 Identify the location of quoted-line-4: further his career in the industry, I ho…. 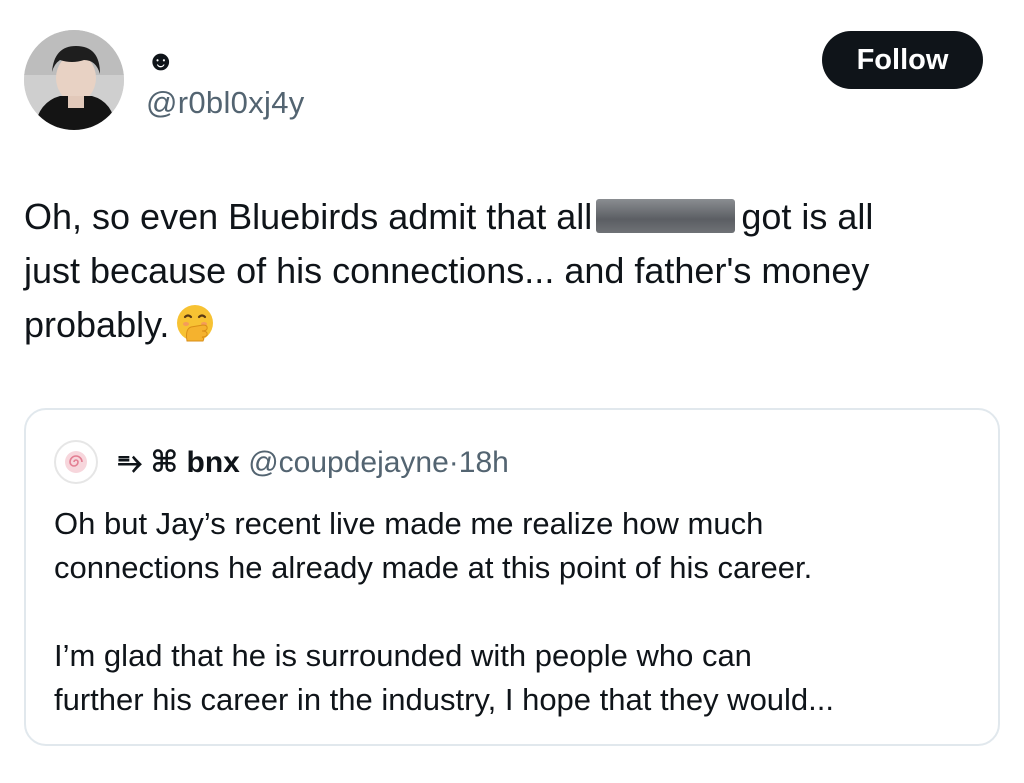
(444, 699).